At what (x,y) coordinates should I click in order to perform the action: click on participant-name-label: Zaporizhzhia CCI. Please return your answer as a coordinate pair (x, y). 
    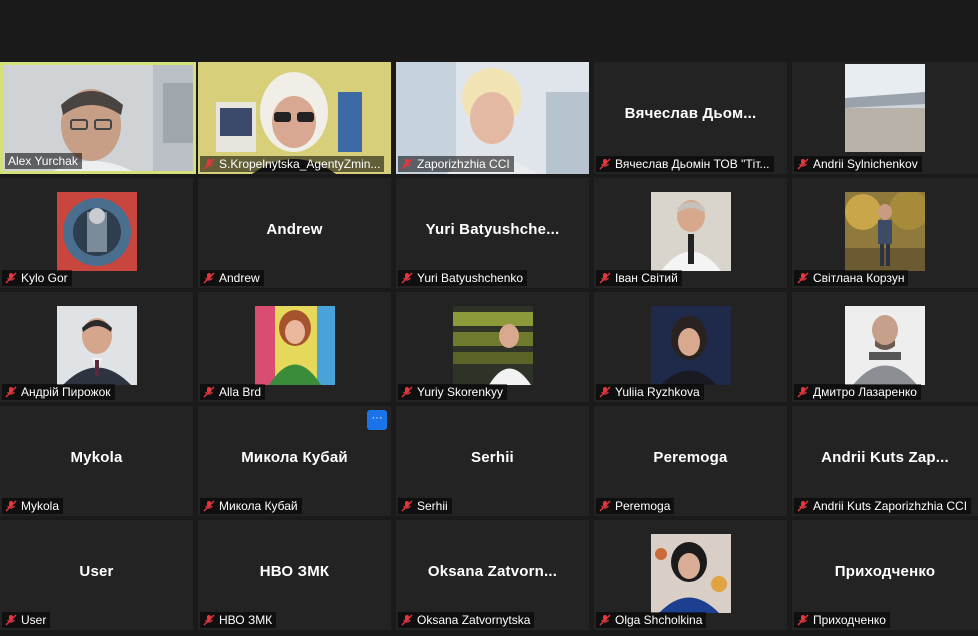
    Looking at the image, I should click on (456, 164).